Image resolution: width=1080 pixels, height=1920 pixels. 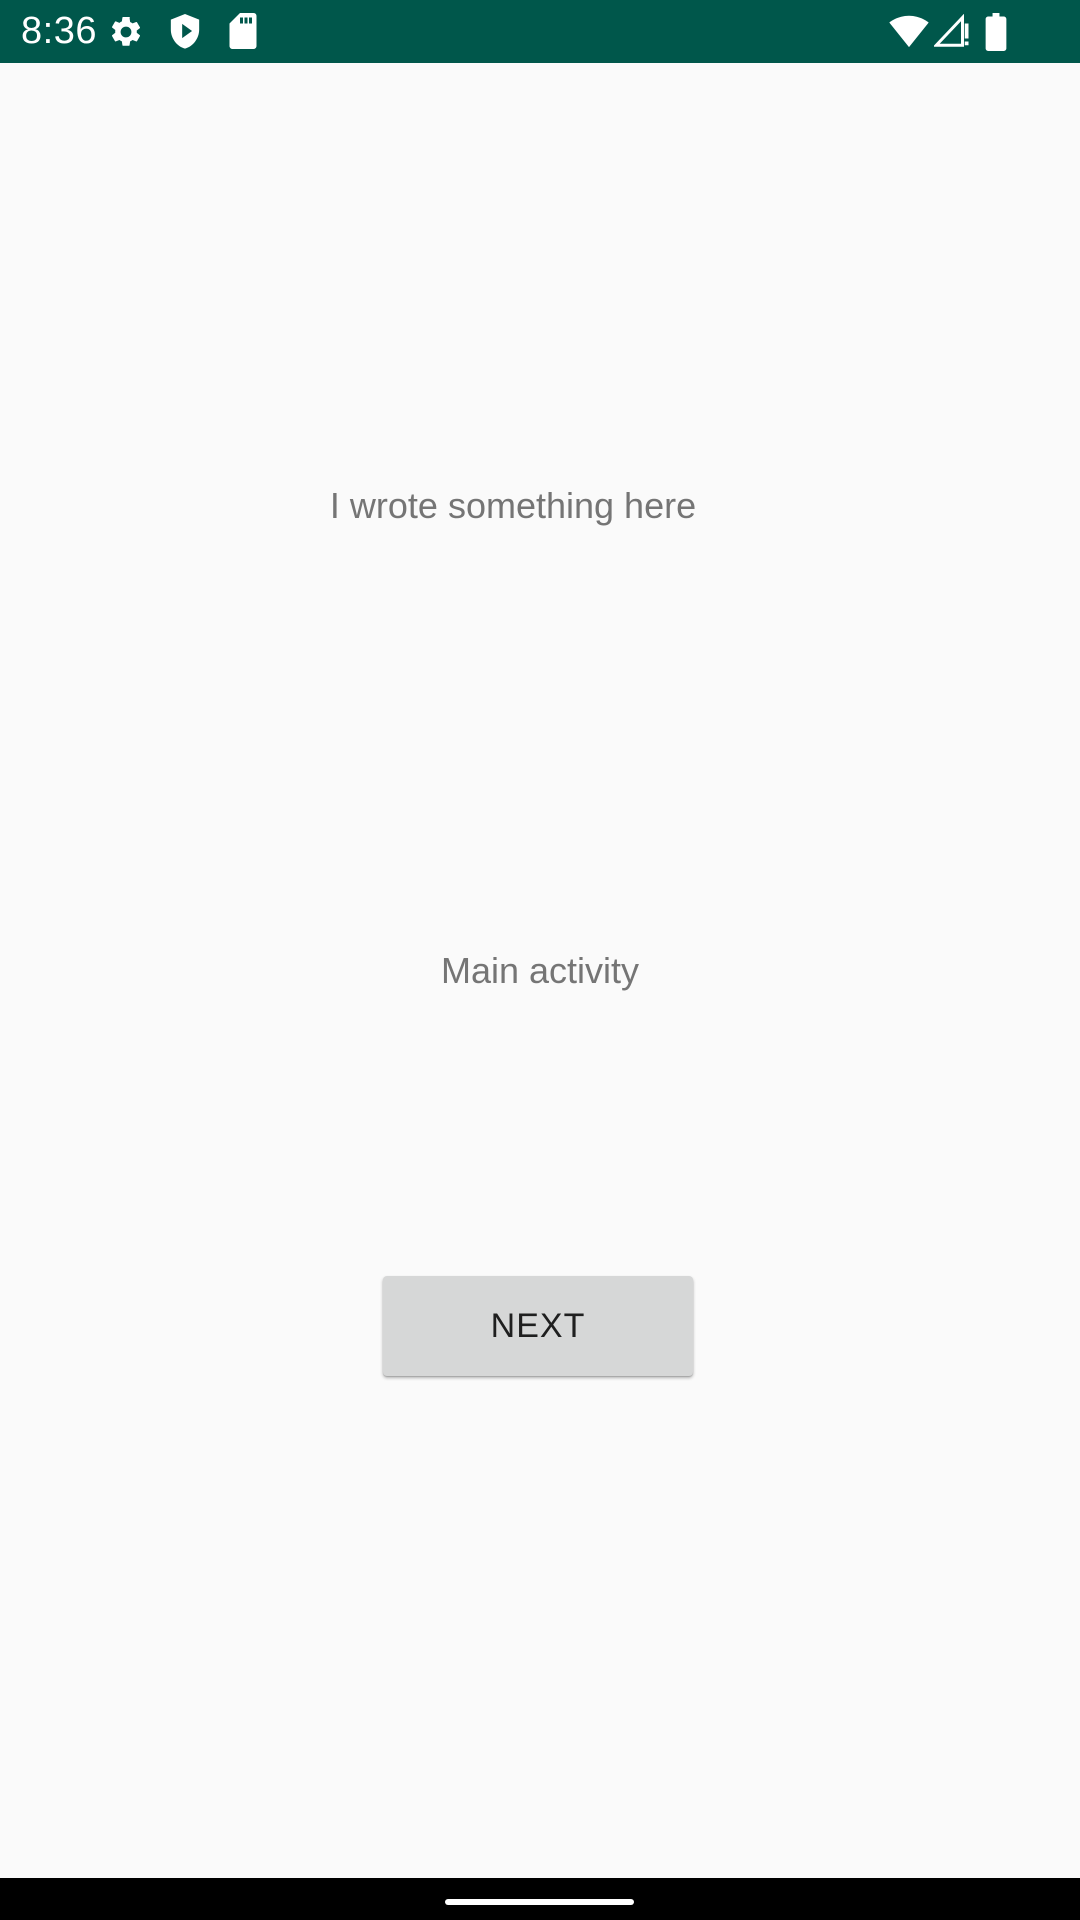 What do you see at coordinates (996, 32) in the screenshot?
I see `battery-icon` at bounding box center [996, 32].